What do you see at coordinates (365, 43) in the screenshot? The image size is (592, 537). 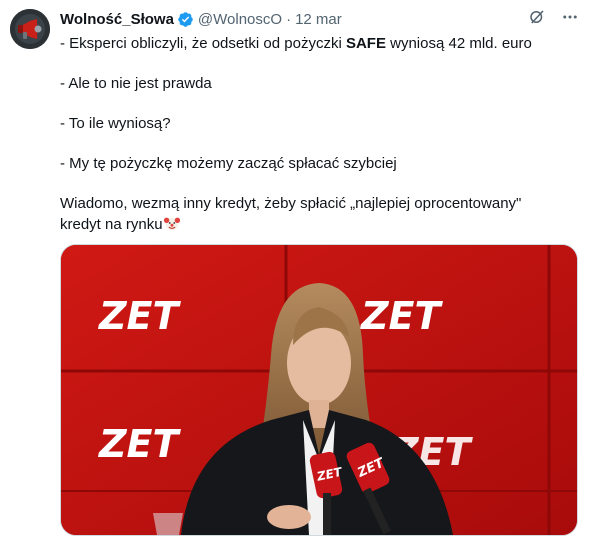 I see `bold-text: SAFE` at bounding box center [365, 43].